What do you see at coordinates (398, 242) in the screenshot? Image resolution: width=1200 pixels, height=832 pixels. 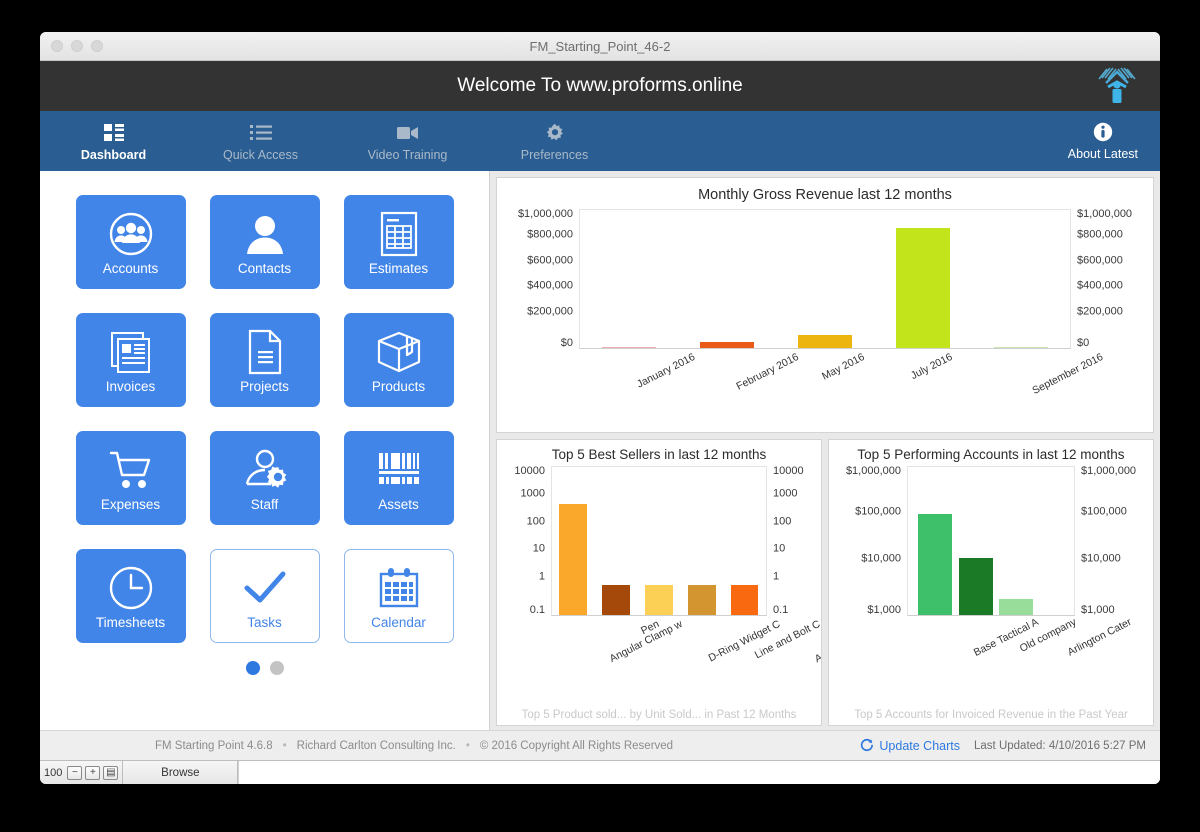 I see `tile-estimates: Estimates` at bounding box center [398, 242].